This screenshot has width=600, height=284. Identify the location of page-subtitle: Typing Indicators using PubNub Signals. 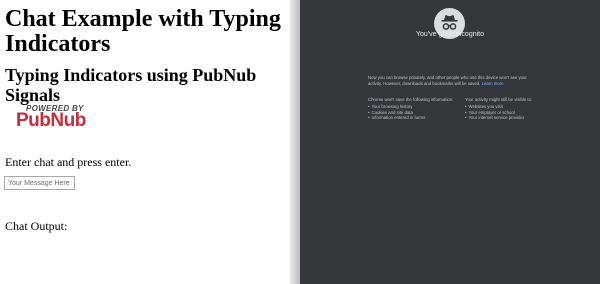
(131, 85).